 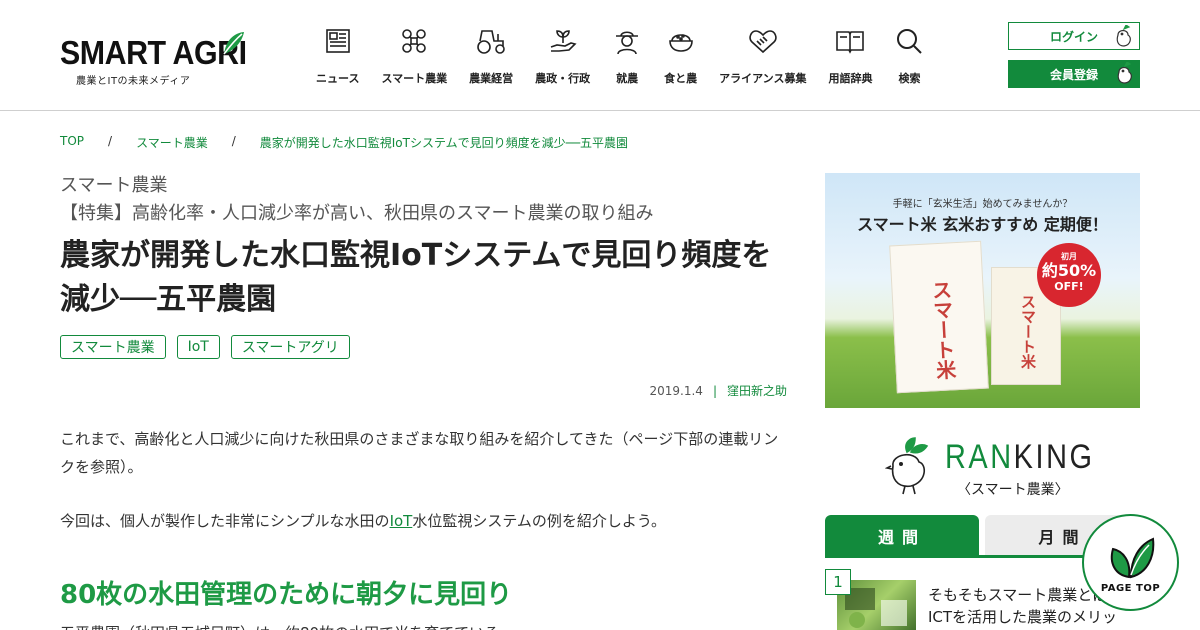 I want to click on rank-number: 1, so click(x=838, y=582).